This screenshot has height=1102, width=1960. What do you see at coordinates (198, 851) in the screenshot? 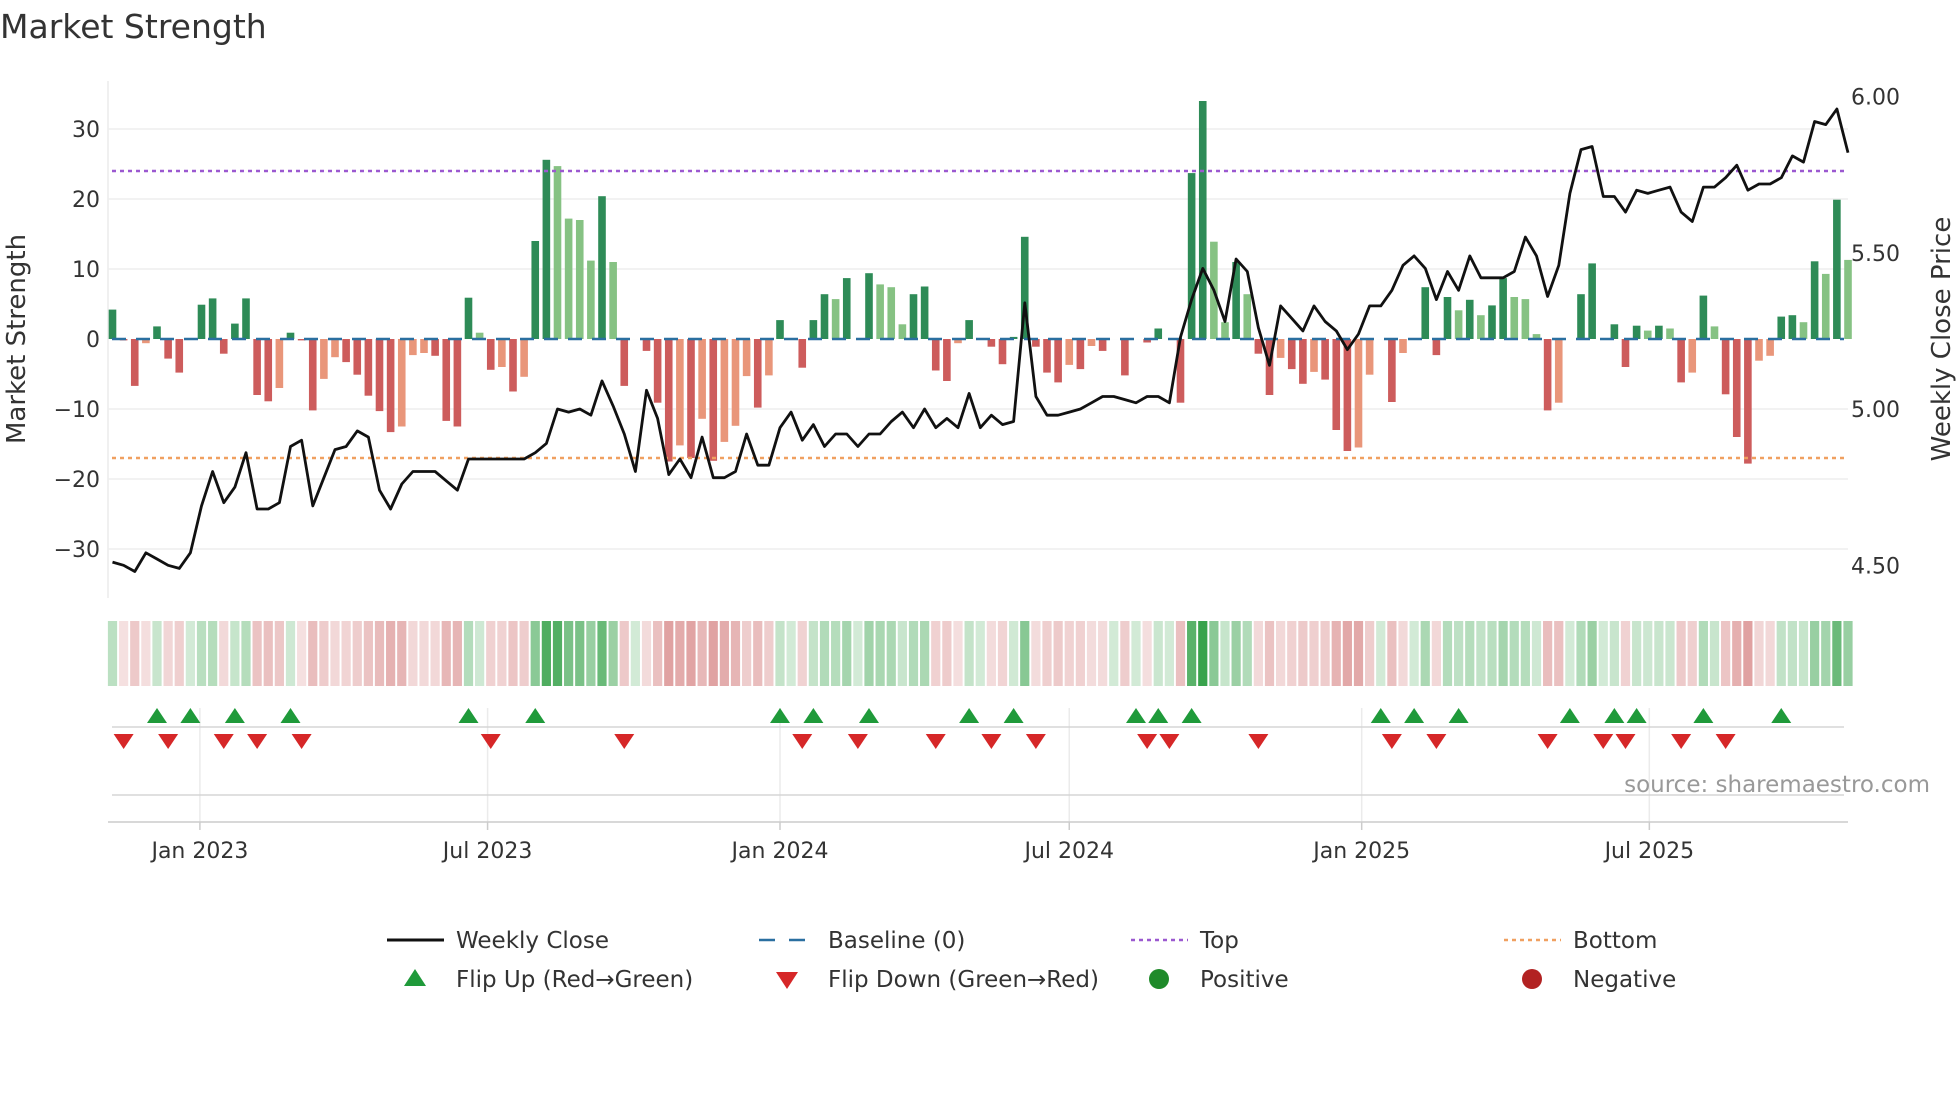
I see `x-tick-label: Jan 2023` at bounding box center [198, 851].